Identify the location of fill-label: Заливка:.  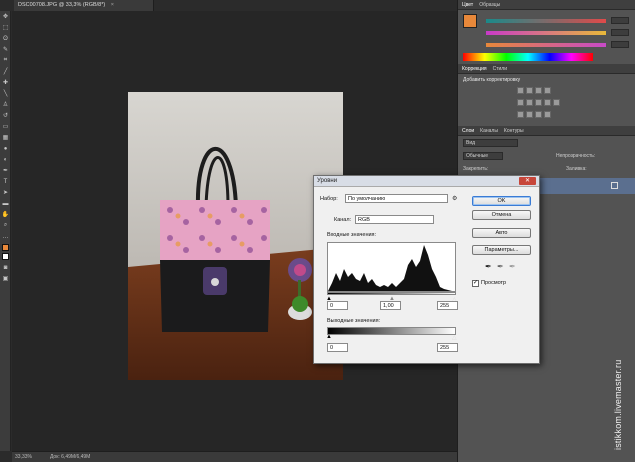
(576, 169).